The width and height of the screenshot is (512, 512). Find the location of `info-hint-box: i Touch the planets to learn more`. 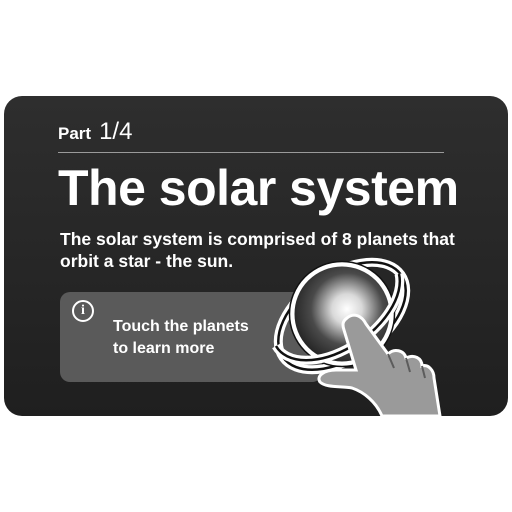

info-hint-box: i Touch the planets to learn more is located at coordinates (191, 337).